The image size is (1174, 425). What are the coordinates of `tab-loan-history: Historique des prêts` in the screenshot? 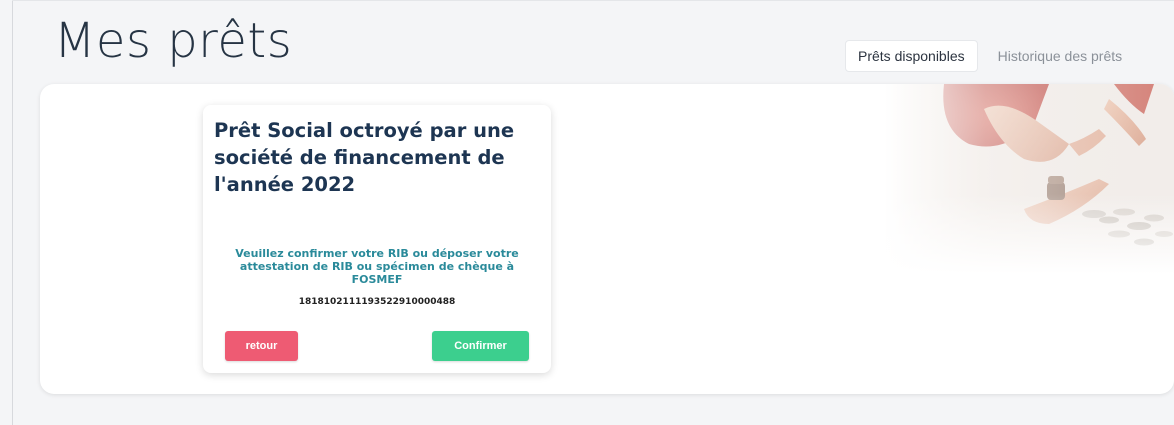 It's located at (1060, 56).